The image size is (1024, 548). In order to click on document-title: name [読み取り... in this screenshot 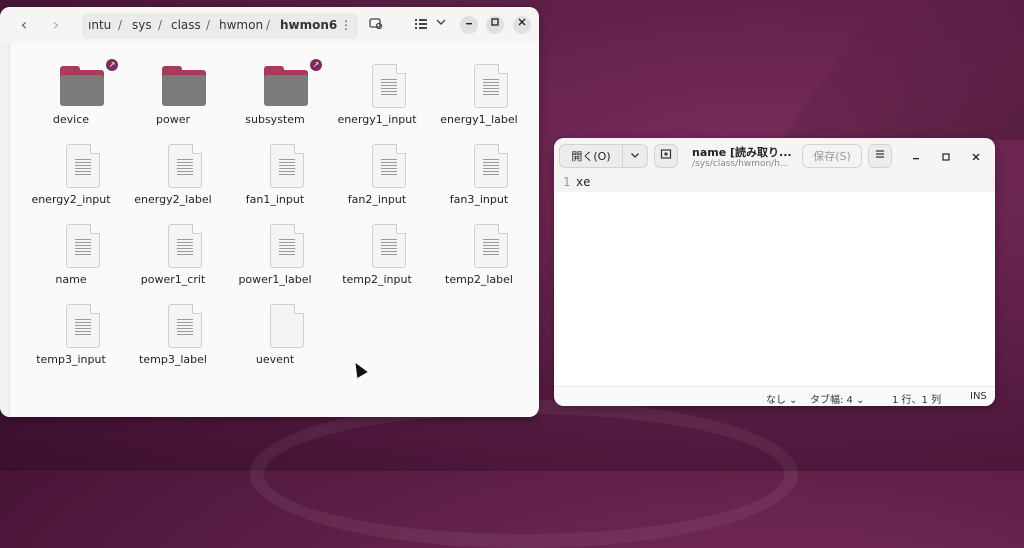, I will do `click(742, 152)`.